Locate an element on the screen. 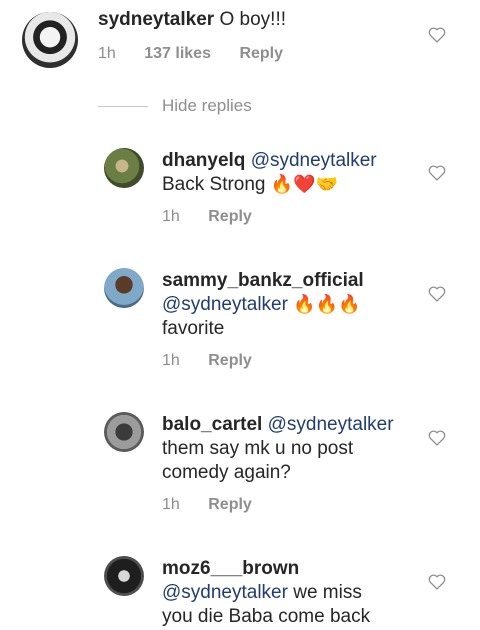  reply-text: Back Strong is located at coordinates (214, 184).